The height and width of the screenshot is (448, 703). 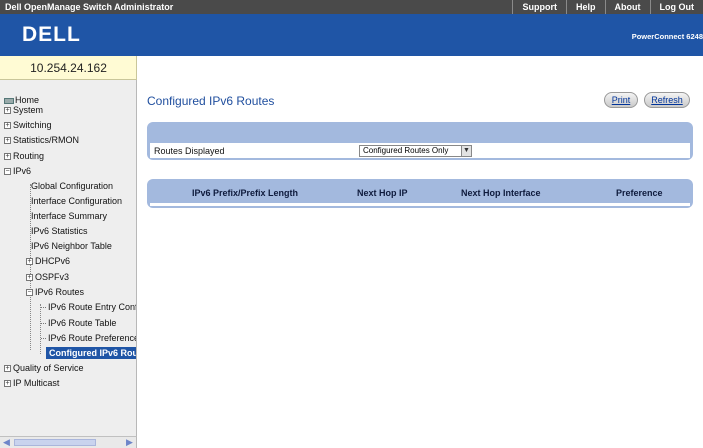 I want to click on chevron-down-icon: ▼, so click(x=466, y=151).